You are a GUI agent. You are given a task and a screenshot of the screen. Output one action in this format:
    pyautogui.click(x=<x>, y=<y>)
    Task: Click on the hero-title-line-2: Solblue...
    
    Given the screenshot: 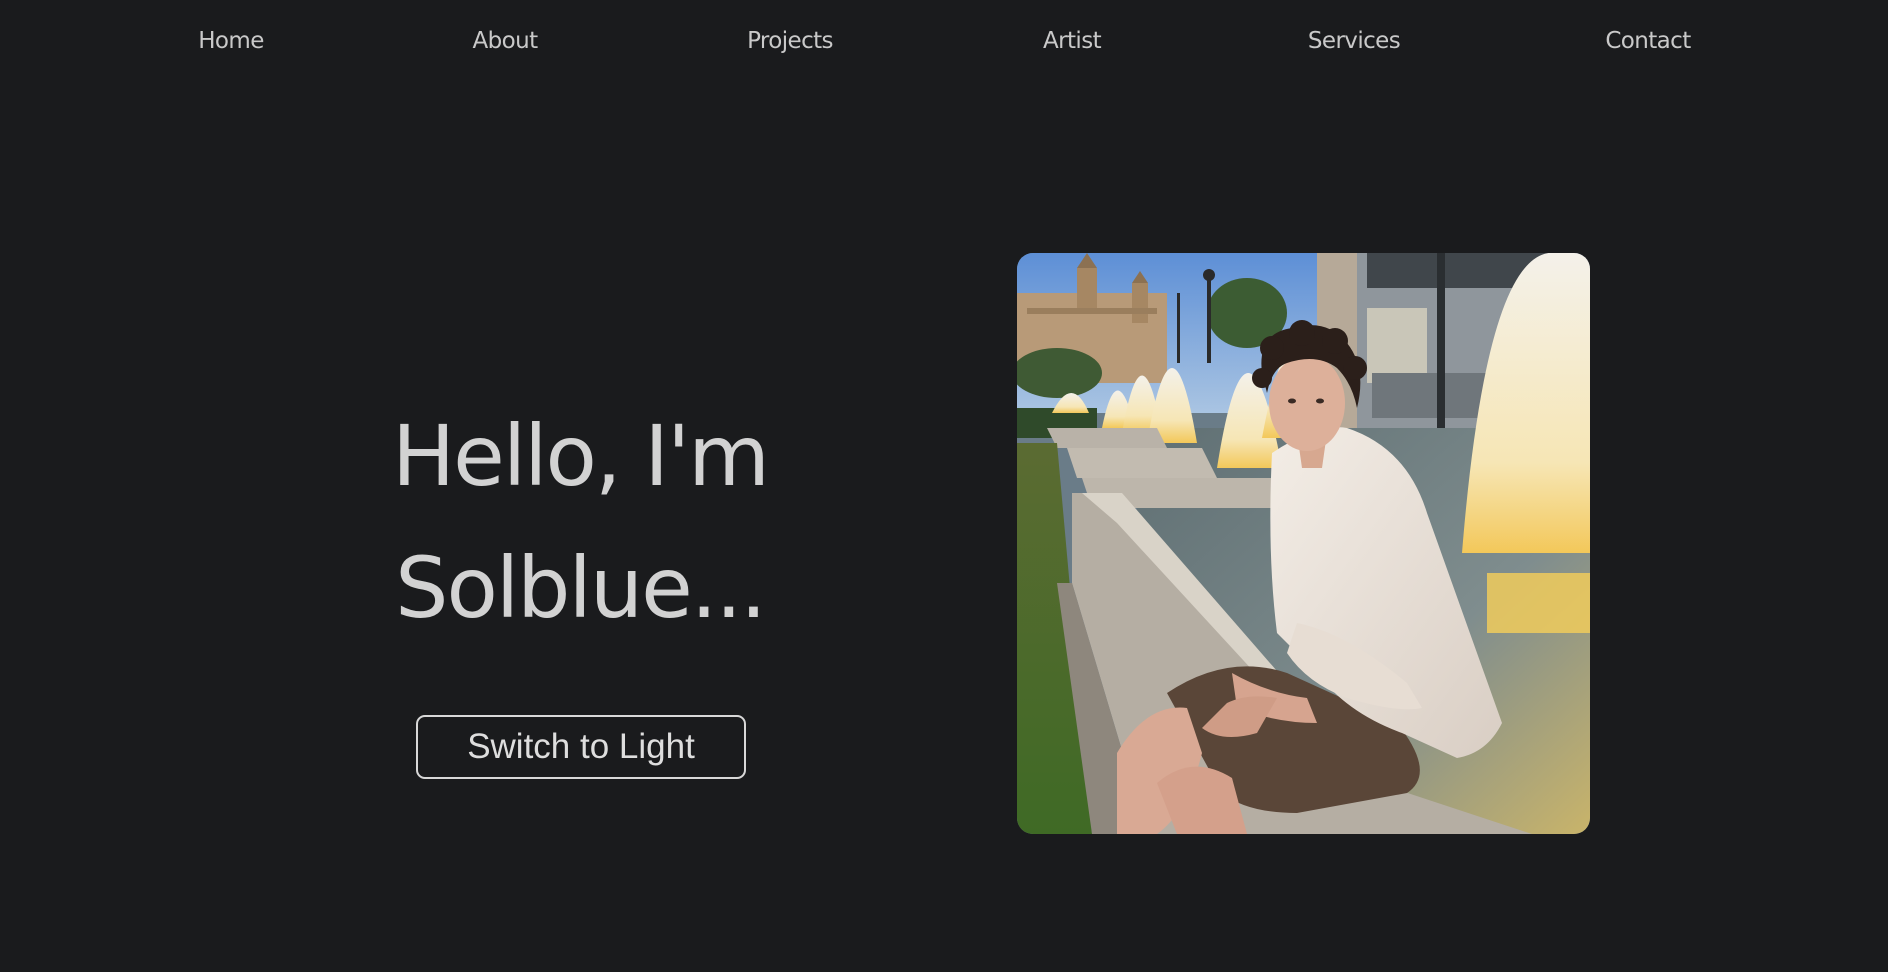 What is the action you would take?
    pyautogui.click(x=581, y=588)
    